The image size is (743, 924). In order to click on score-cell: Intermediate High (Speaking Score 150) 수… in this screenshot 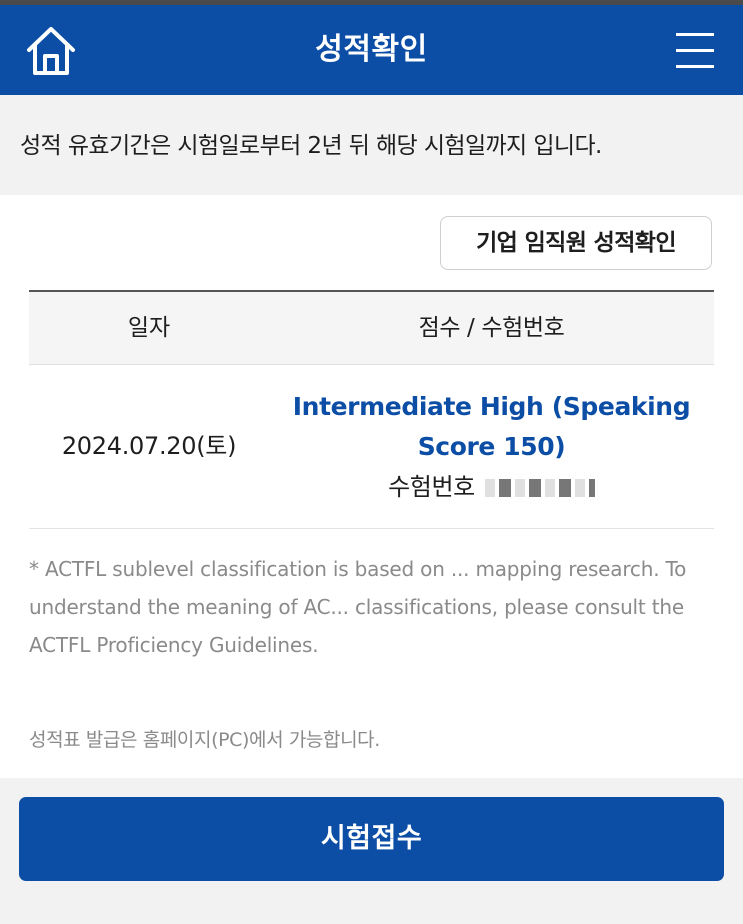, I will do `click(491, 447)`.